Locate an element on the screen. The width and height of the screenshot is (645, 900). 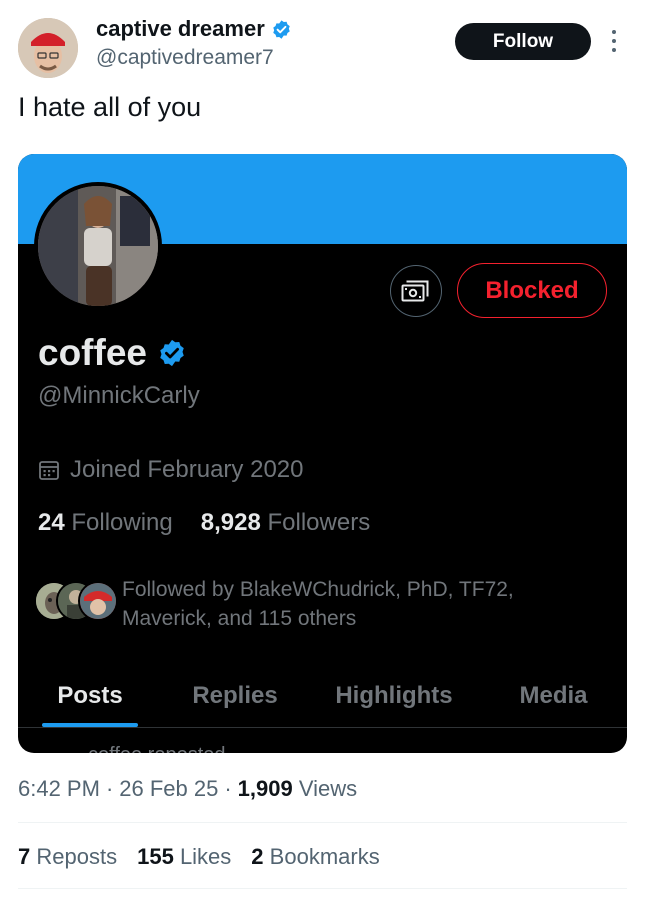
more-options-icon is located at coordinates (614, 41).